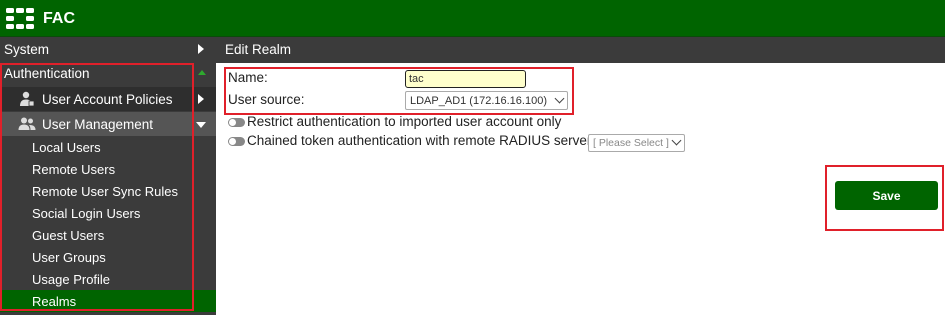 Image resolution: width=945 pixels, height=315 pixels. Describe the element at coordinates (20, 18) in the screenshot. I see `fortinet-logo-icon` at that location.